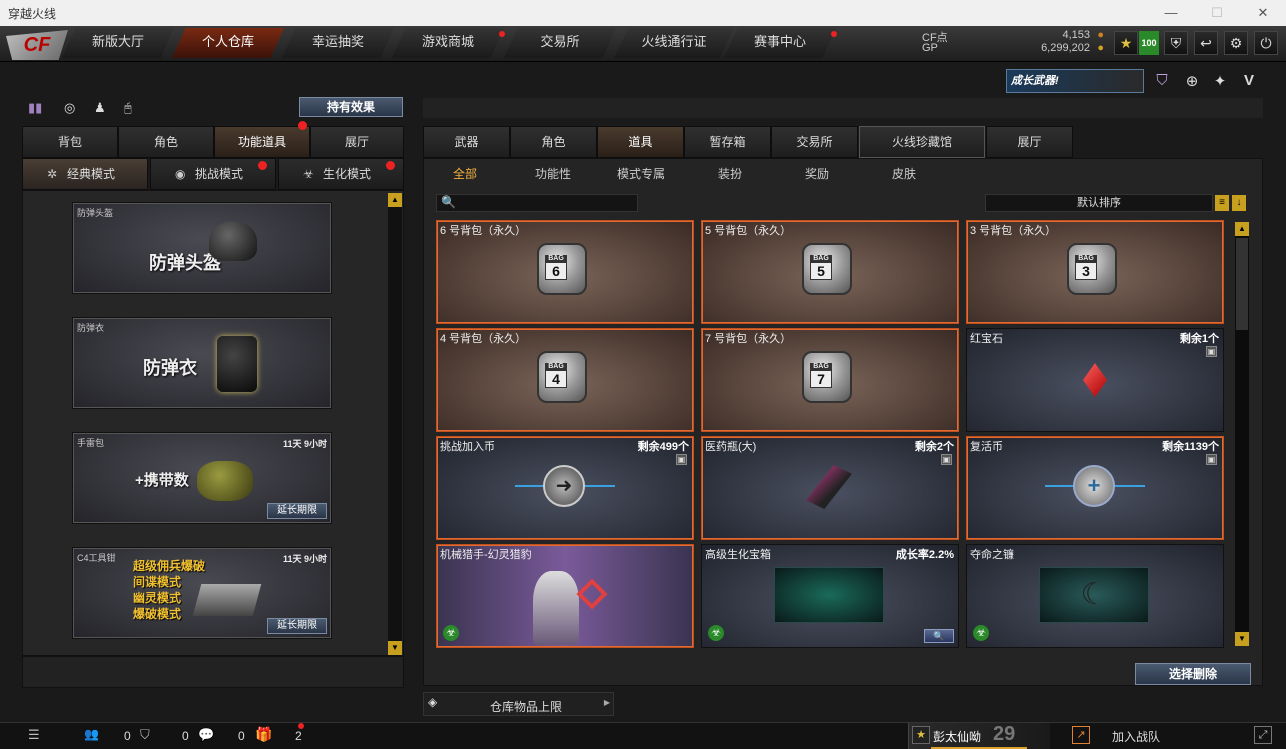 This screenshot has width=1286, height=749. What do you see at coordinates (34, 735) in the screenshot?
I see `menu-icon: ☰` at bounding box center [34, 735].